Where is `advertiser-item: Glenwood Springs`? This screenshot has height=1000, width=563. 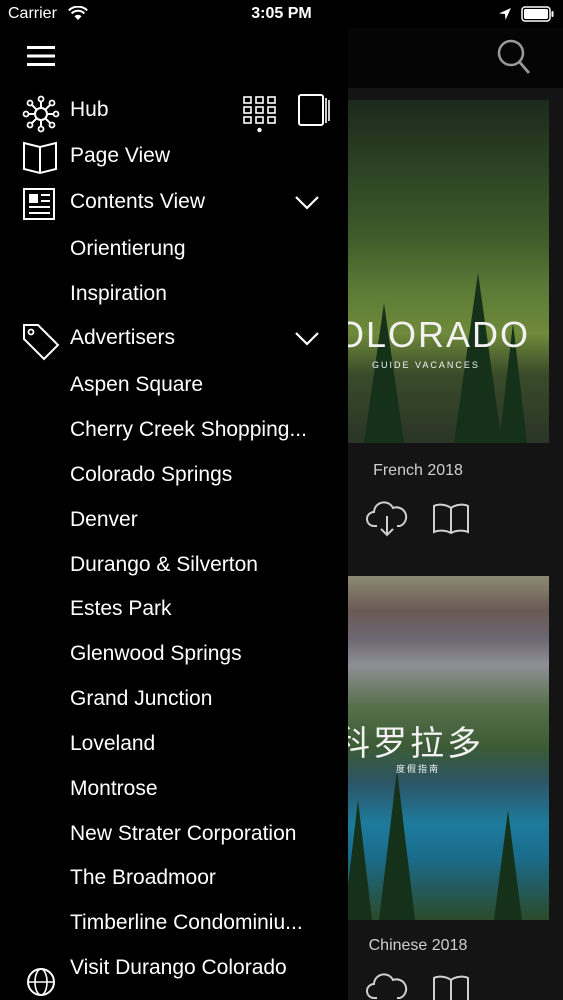
advertiser-item: Glenwood Springs is located at coordinates (174, 655).